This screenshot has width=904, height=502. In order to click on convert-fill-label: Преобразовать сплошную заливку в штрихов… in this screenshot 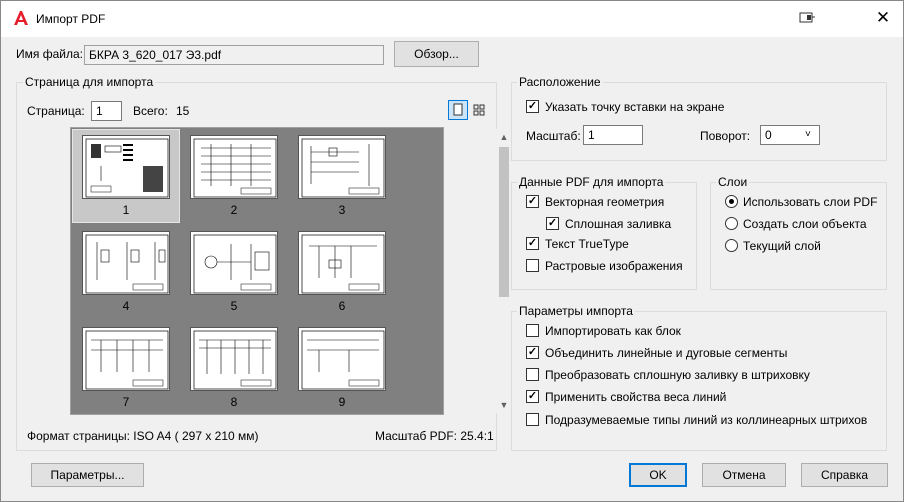, I will do `click(677, 375)`.